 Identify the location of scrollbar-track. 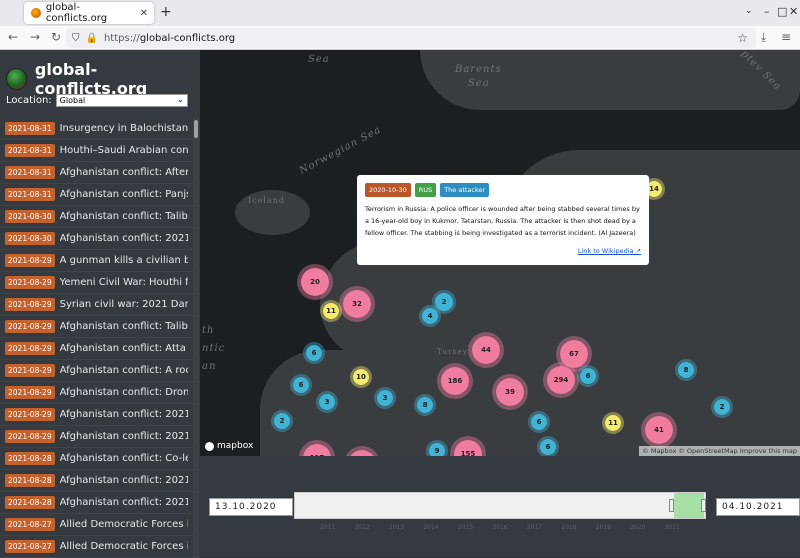
(196, 337).